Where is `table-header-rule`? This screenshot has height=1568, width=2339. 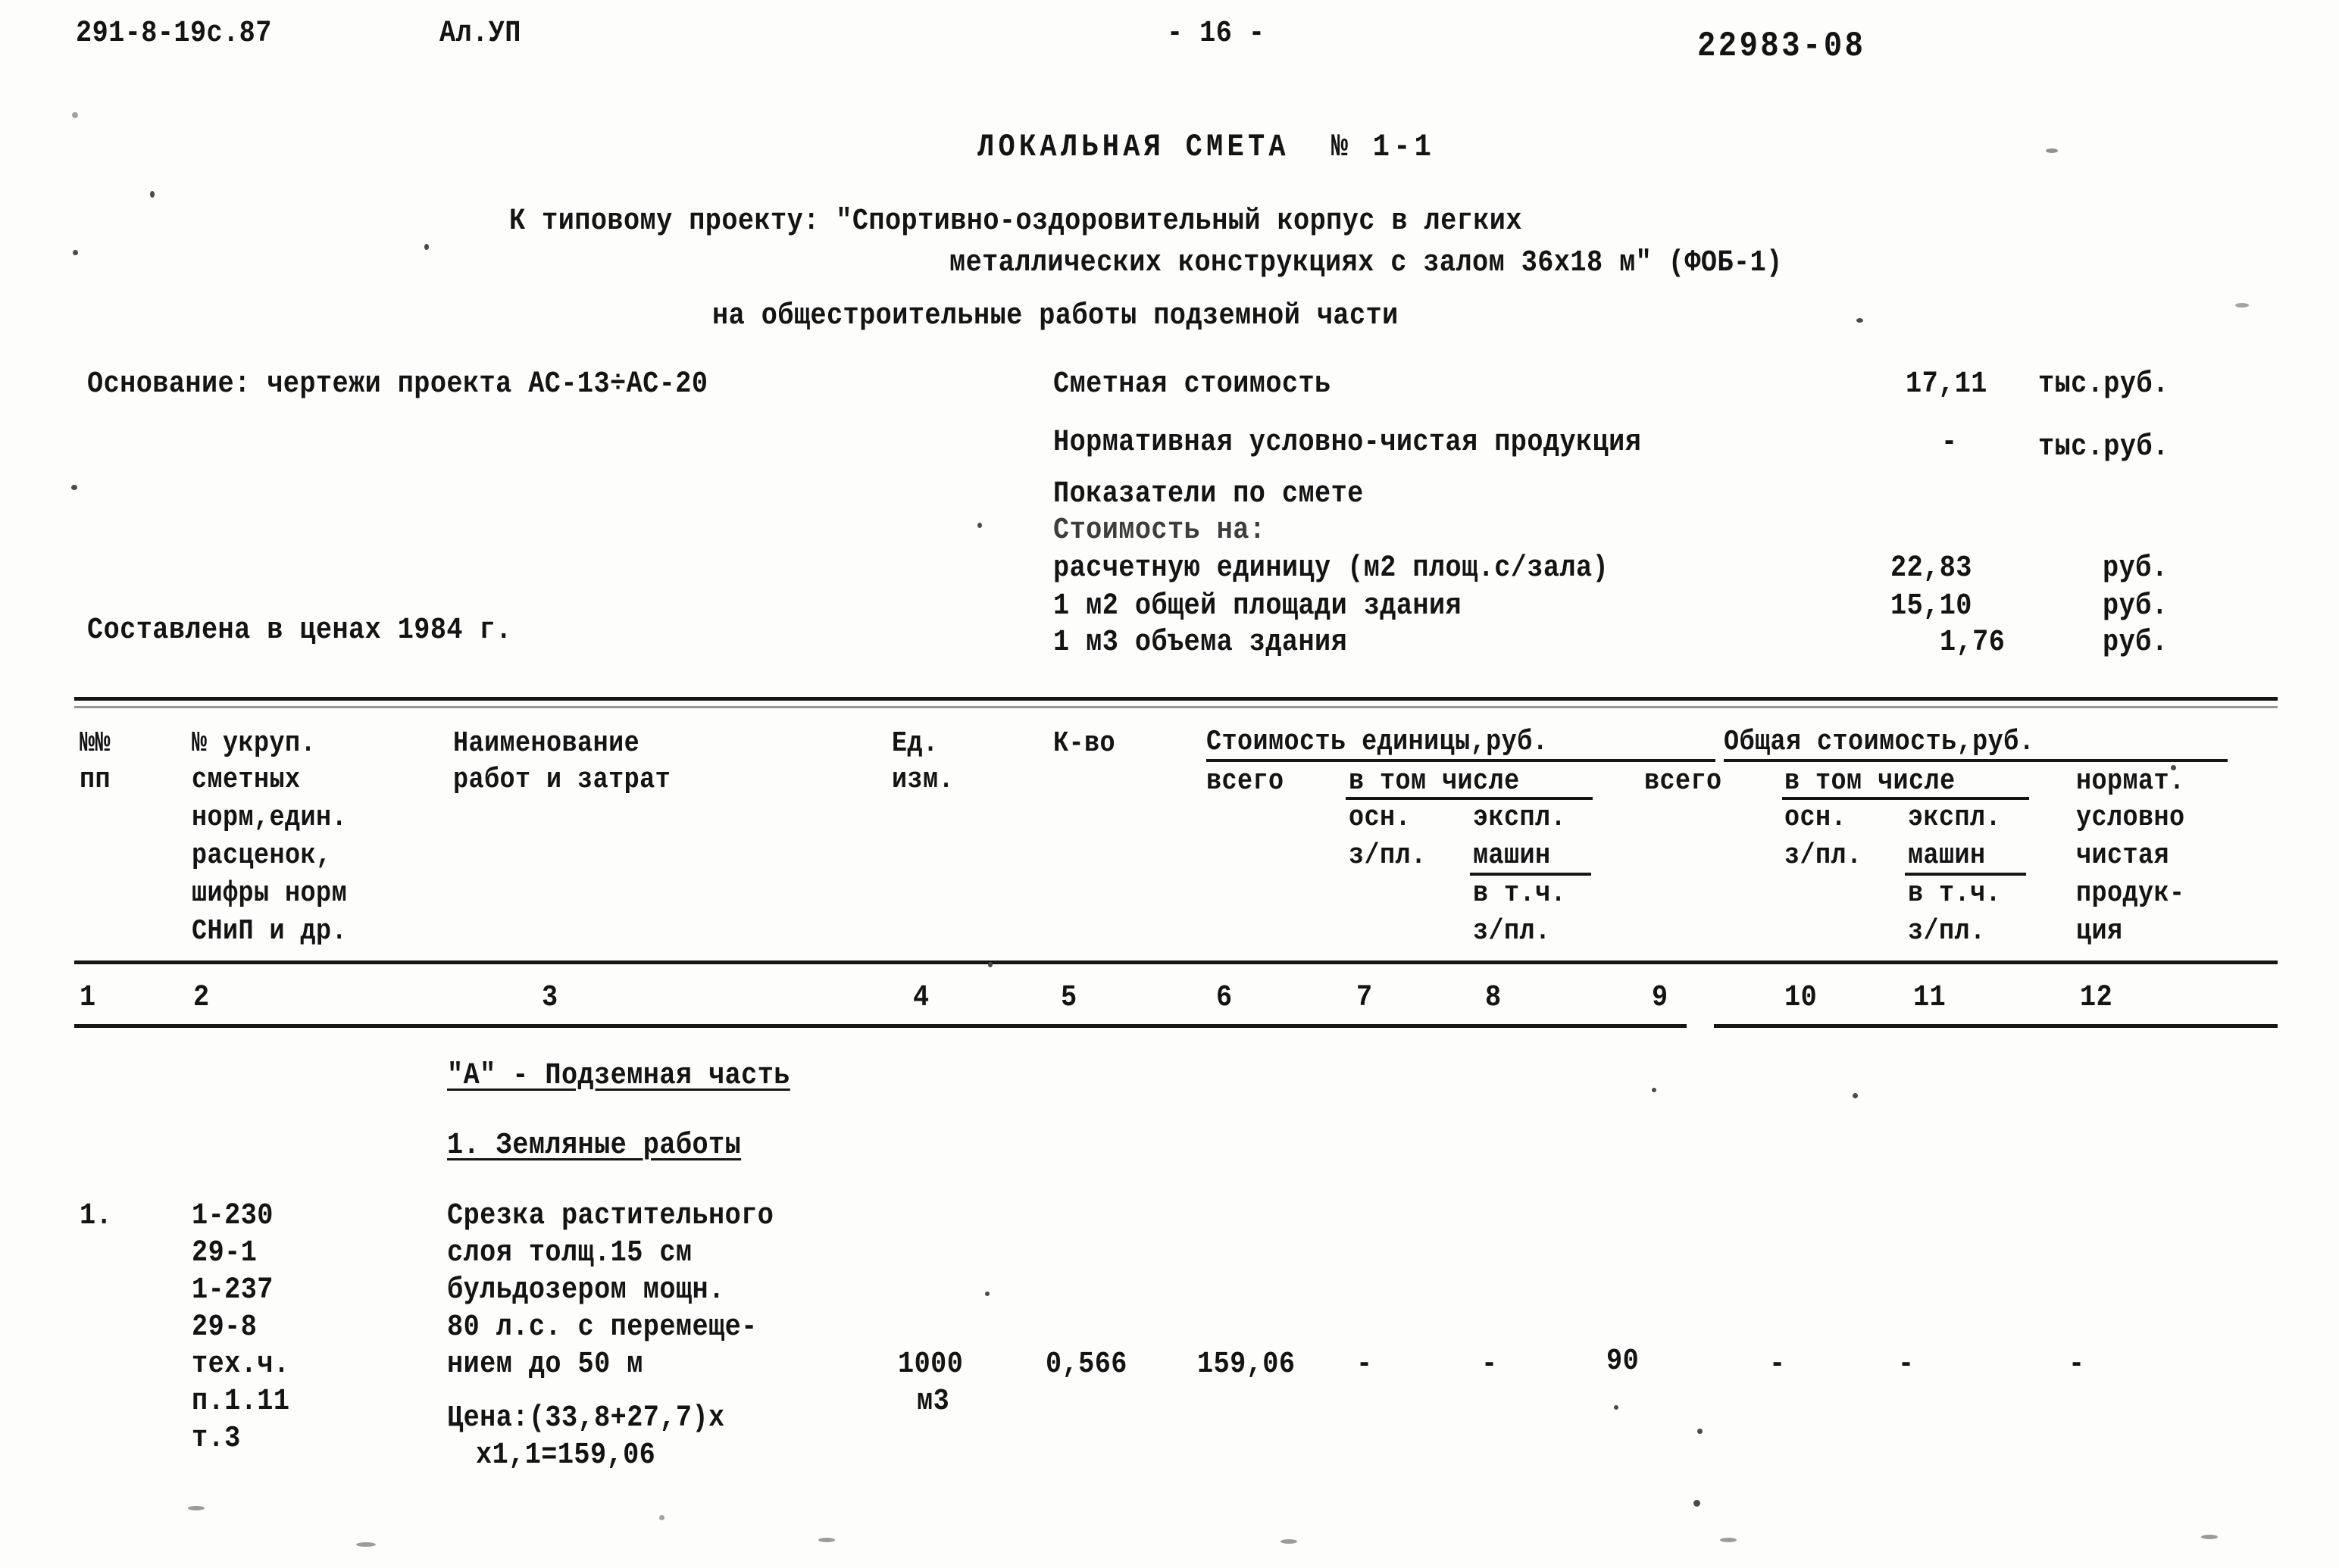 table-header-rule is located at coordinates (1176, 962).